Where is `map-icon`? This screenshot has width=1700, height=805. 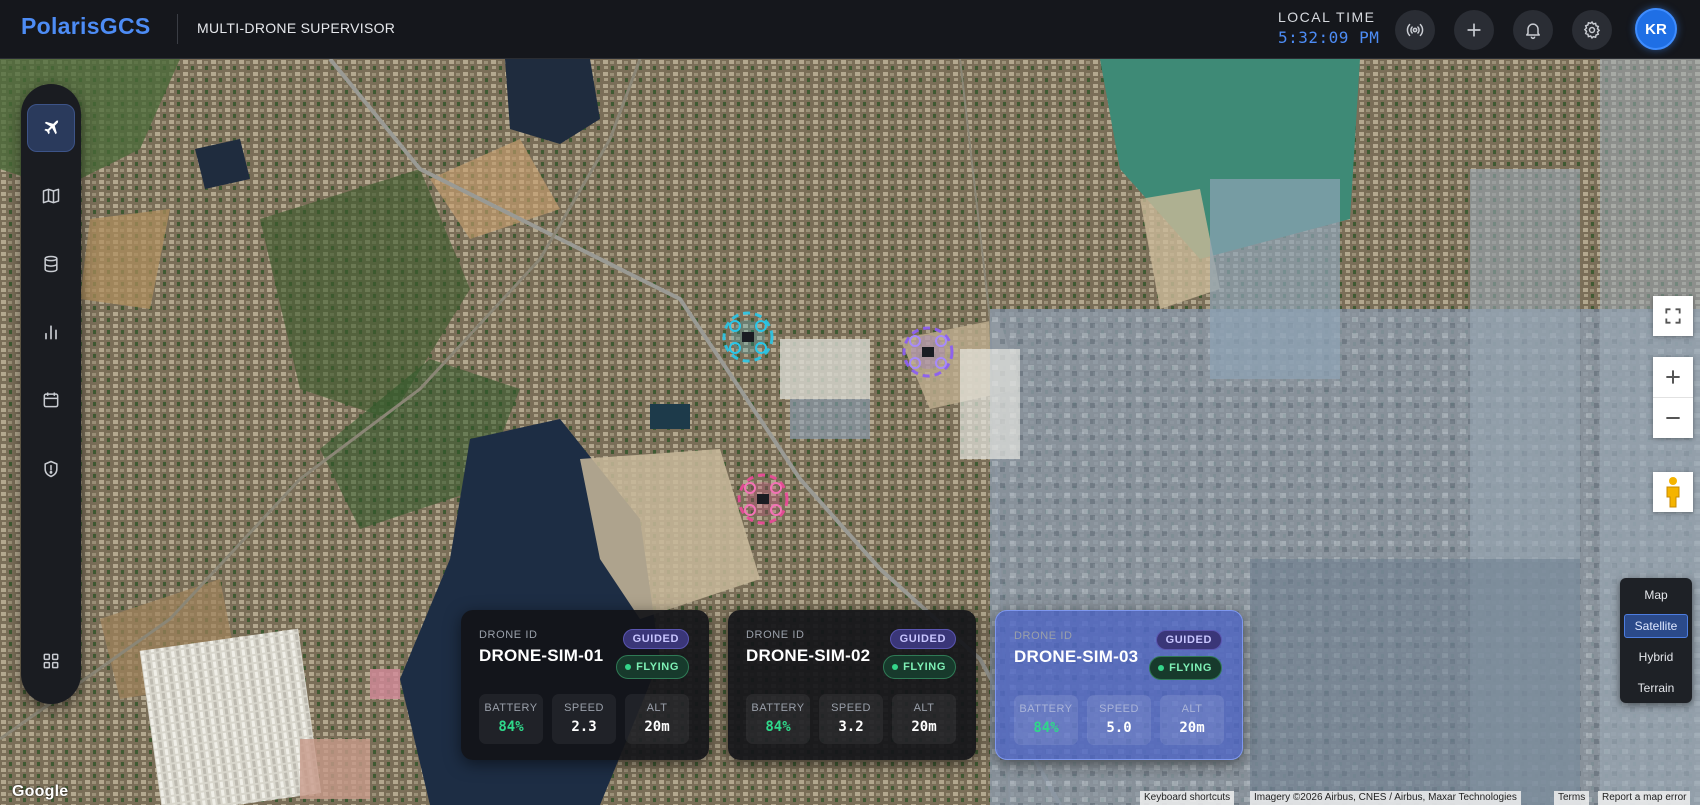
map-icon is located at coordinates (51, 196).